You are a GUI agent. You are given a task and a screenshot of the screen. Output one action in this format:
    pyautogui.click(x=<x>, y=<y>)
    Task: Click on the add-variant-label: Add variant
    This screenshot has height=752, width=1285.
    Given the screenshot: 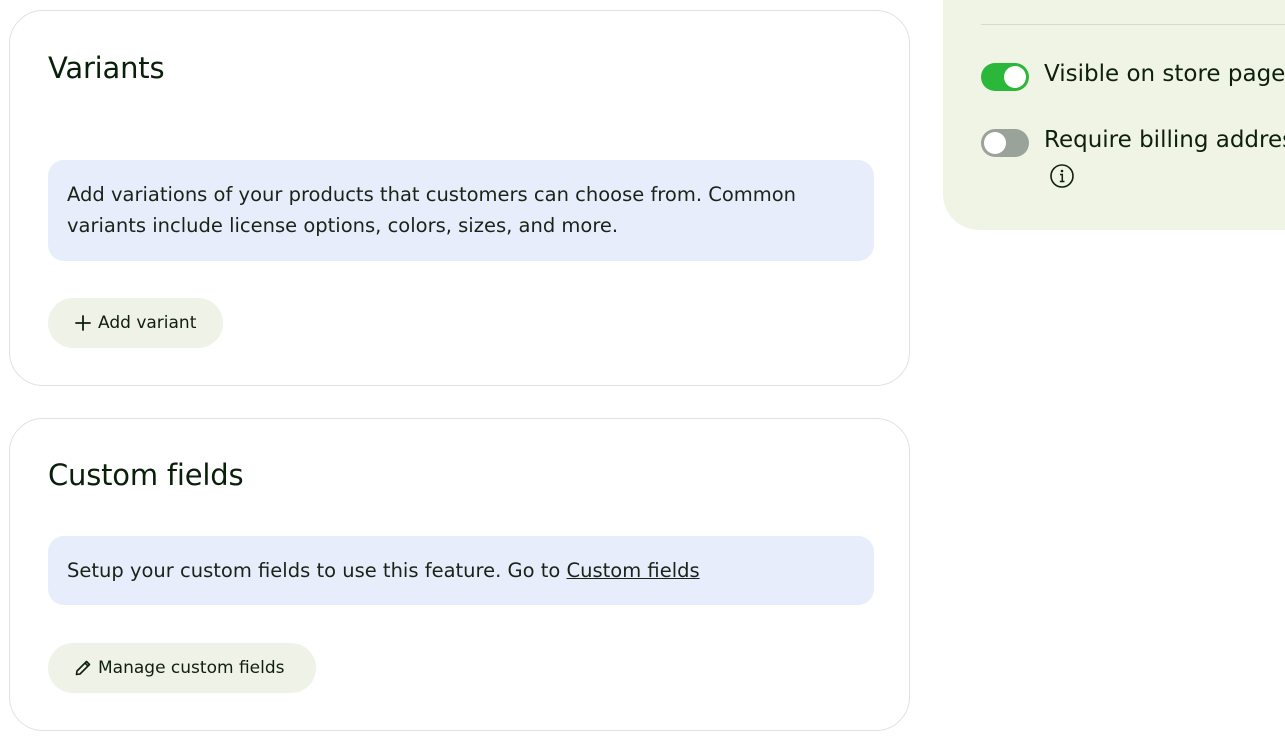 What is the action you would take?
    pyautogui.click(x=147, y=323)
    